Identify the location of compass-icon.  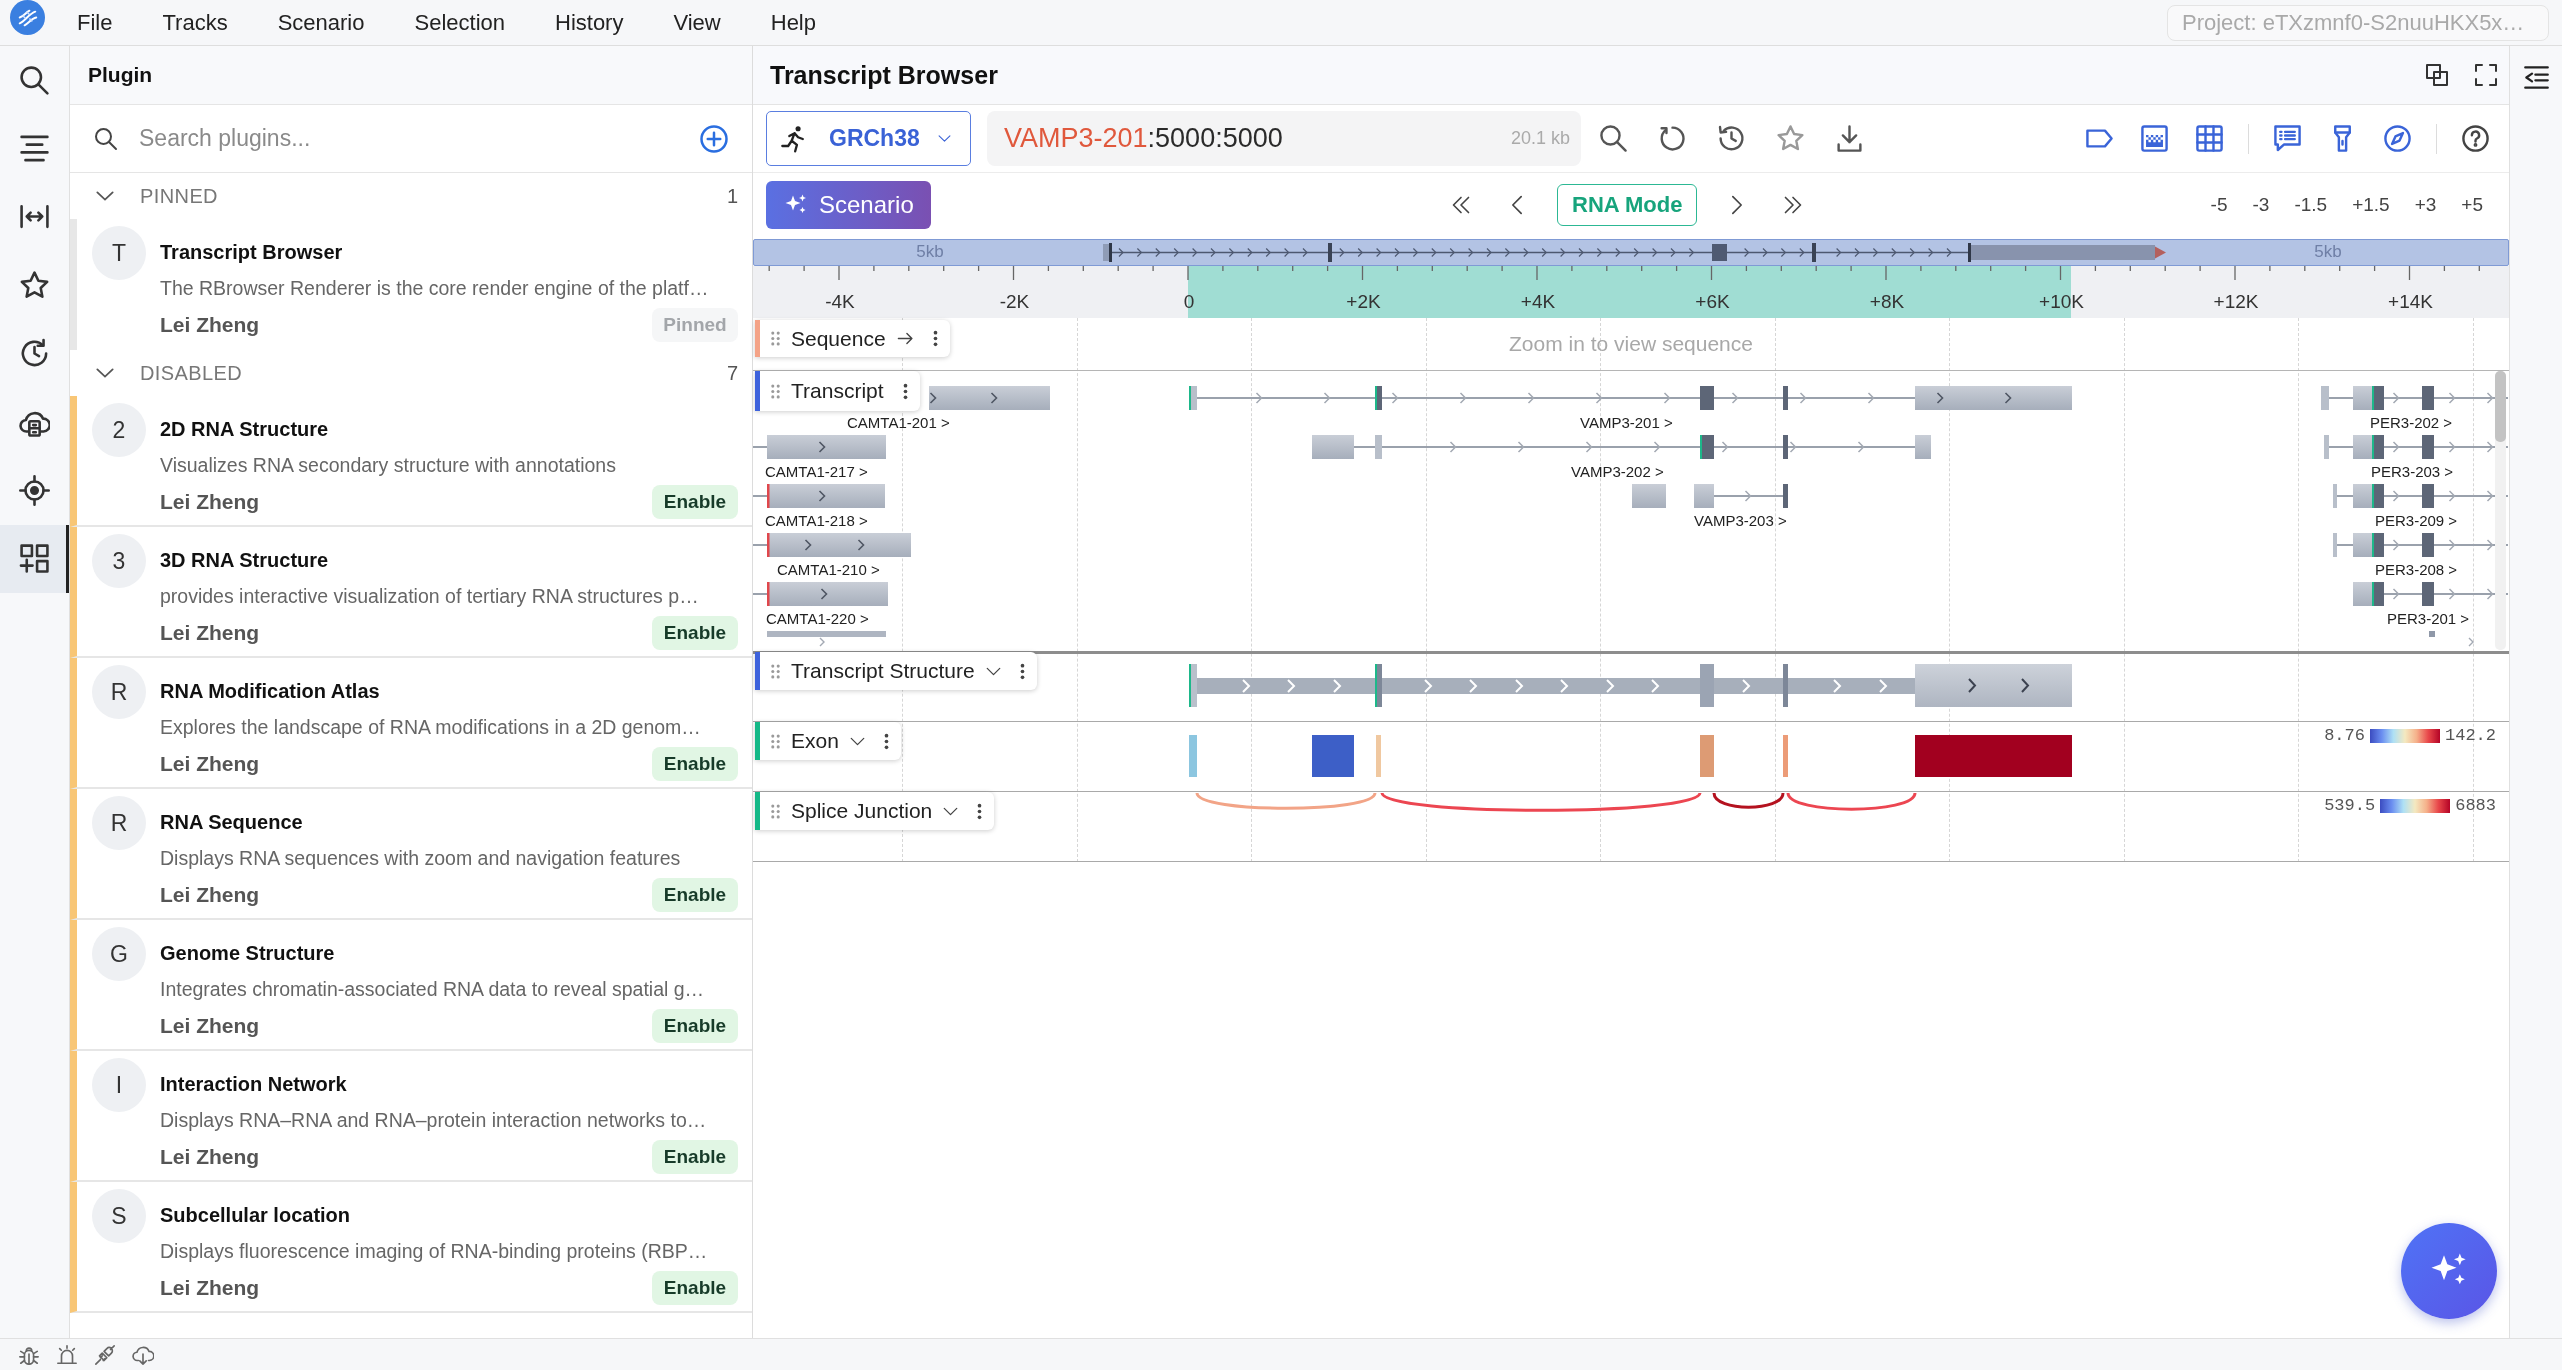
(2397, 138).